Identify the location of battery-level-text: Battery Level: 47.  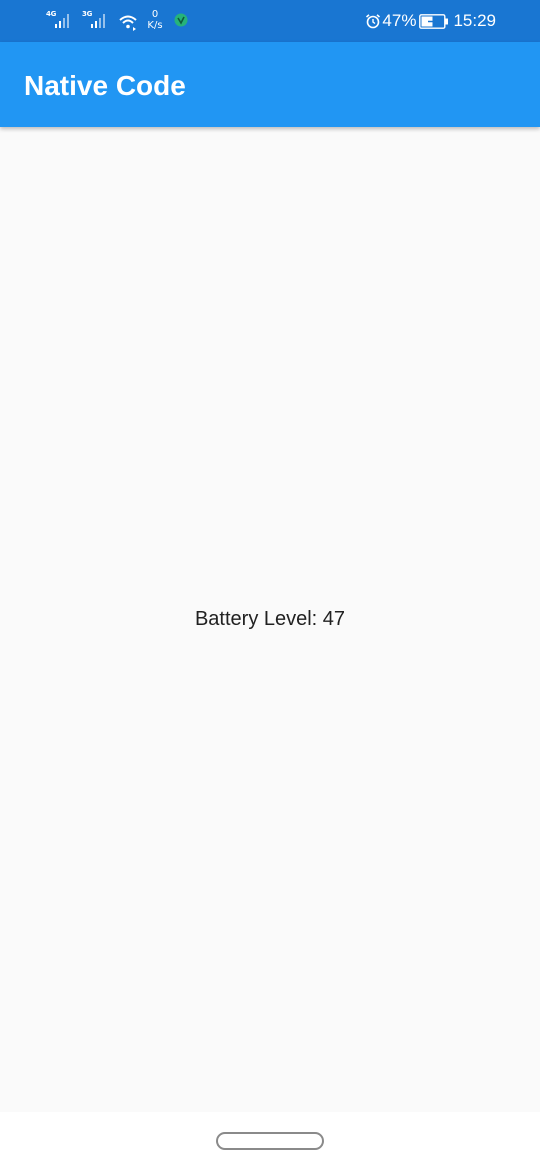
(270, 619).